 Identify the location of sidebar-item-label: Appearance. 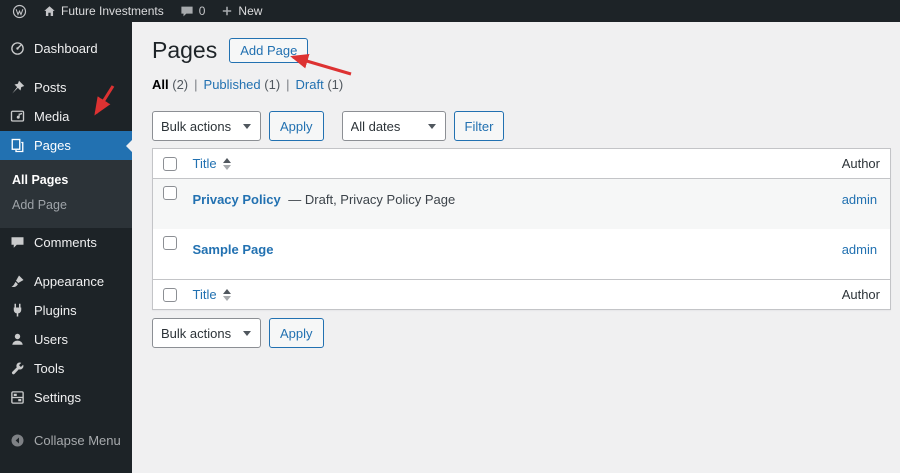
(69, 281).